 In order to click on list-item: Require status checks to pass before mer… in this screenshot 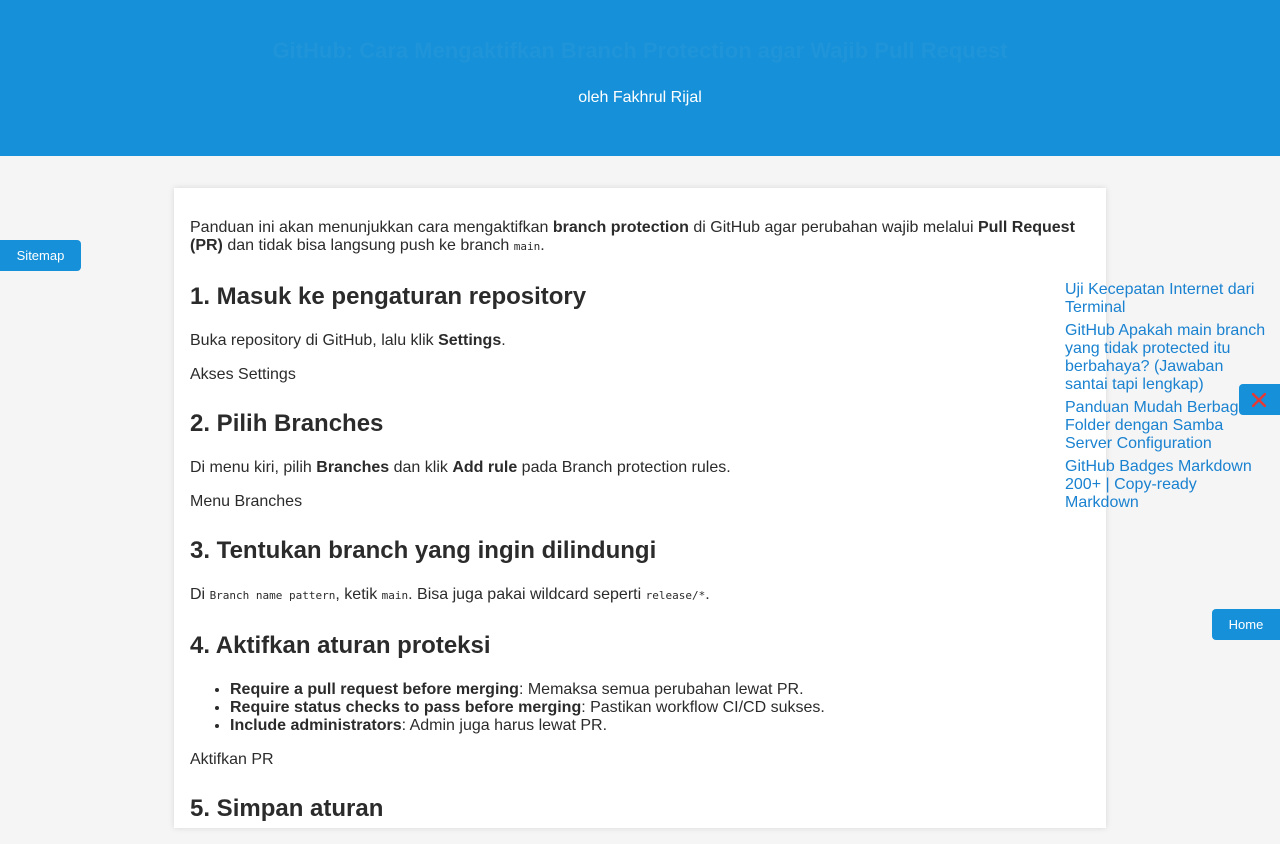, I will do `click(660, 708)`.